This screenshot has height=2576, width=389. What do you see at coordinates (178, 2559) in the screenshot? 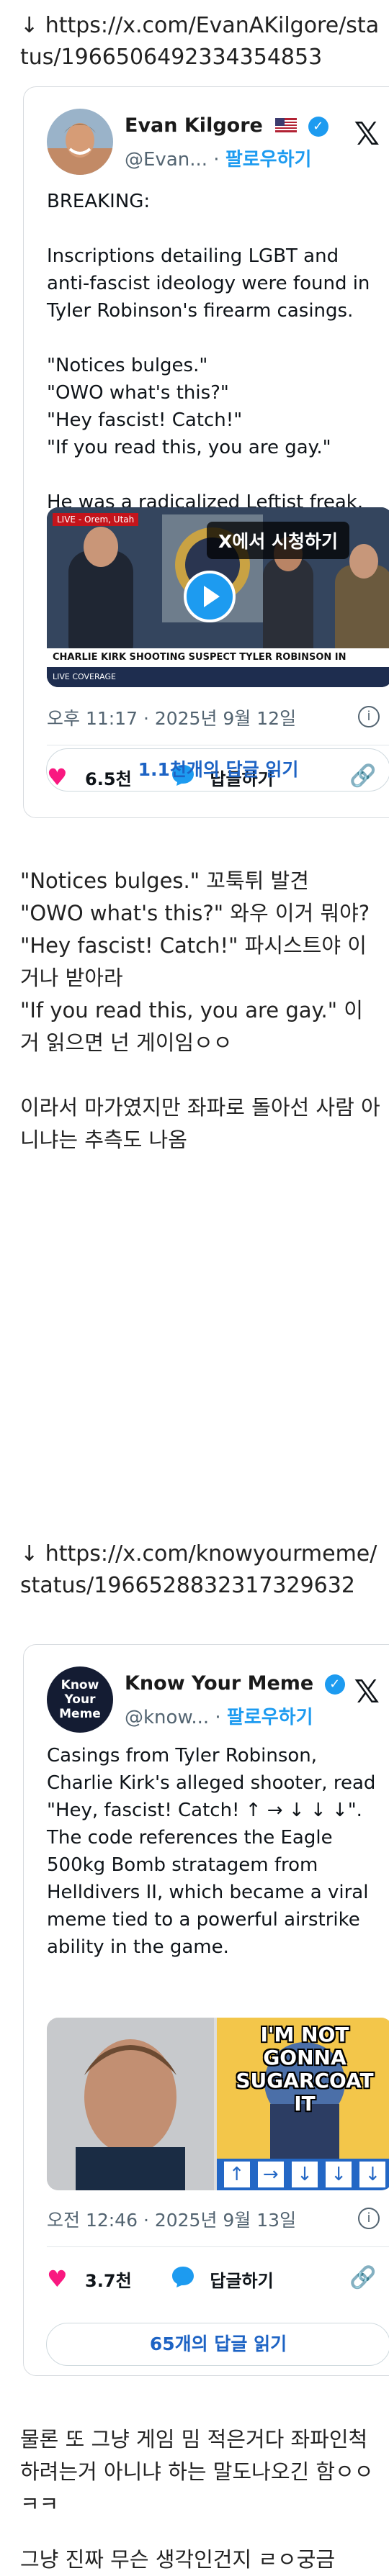
I see `comment-line: 그냥 진짜 무슨 생각인건지 ㄹㅇ궁금` at bounding box center [178, 2559].